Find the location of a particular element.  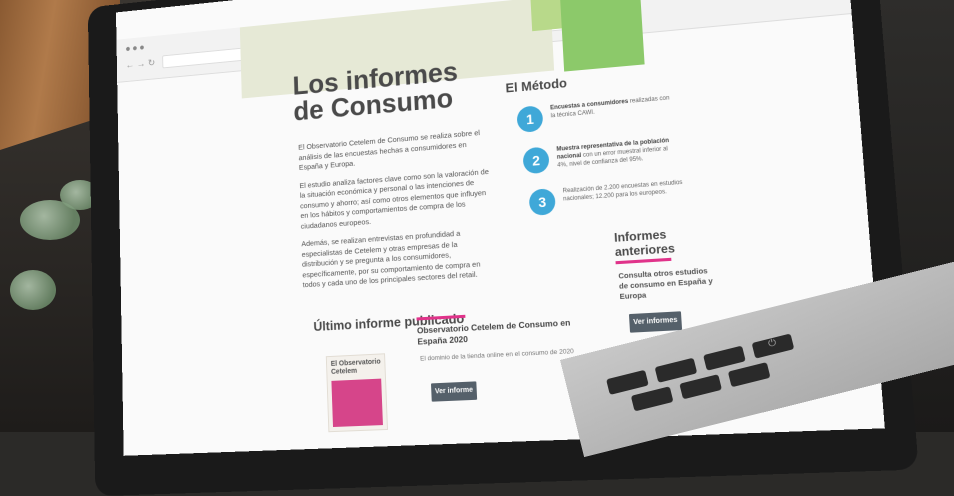

metodo-heading: El Método is located at coordinates (536, 85).